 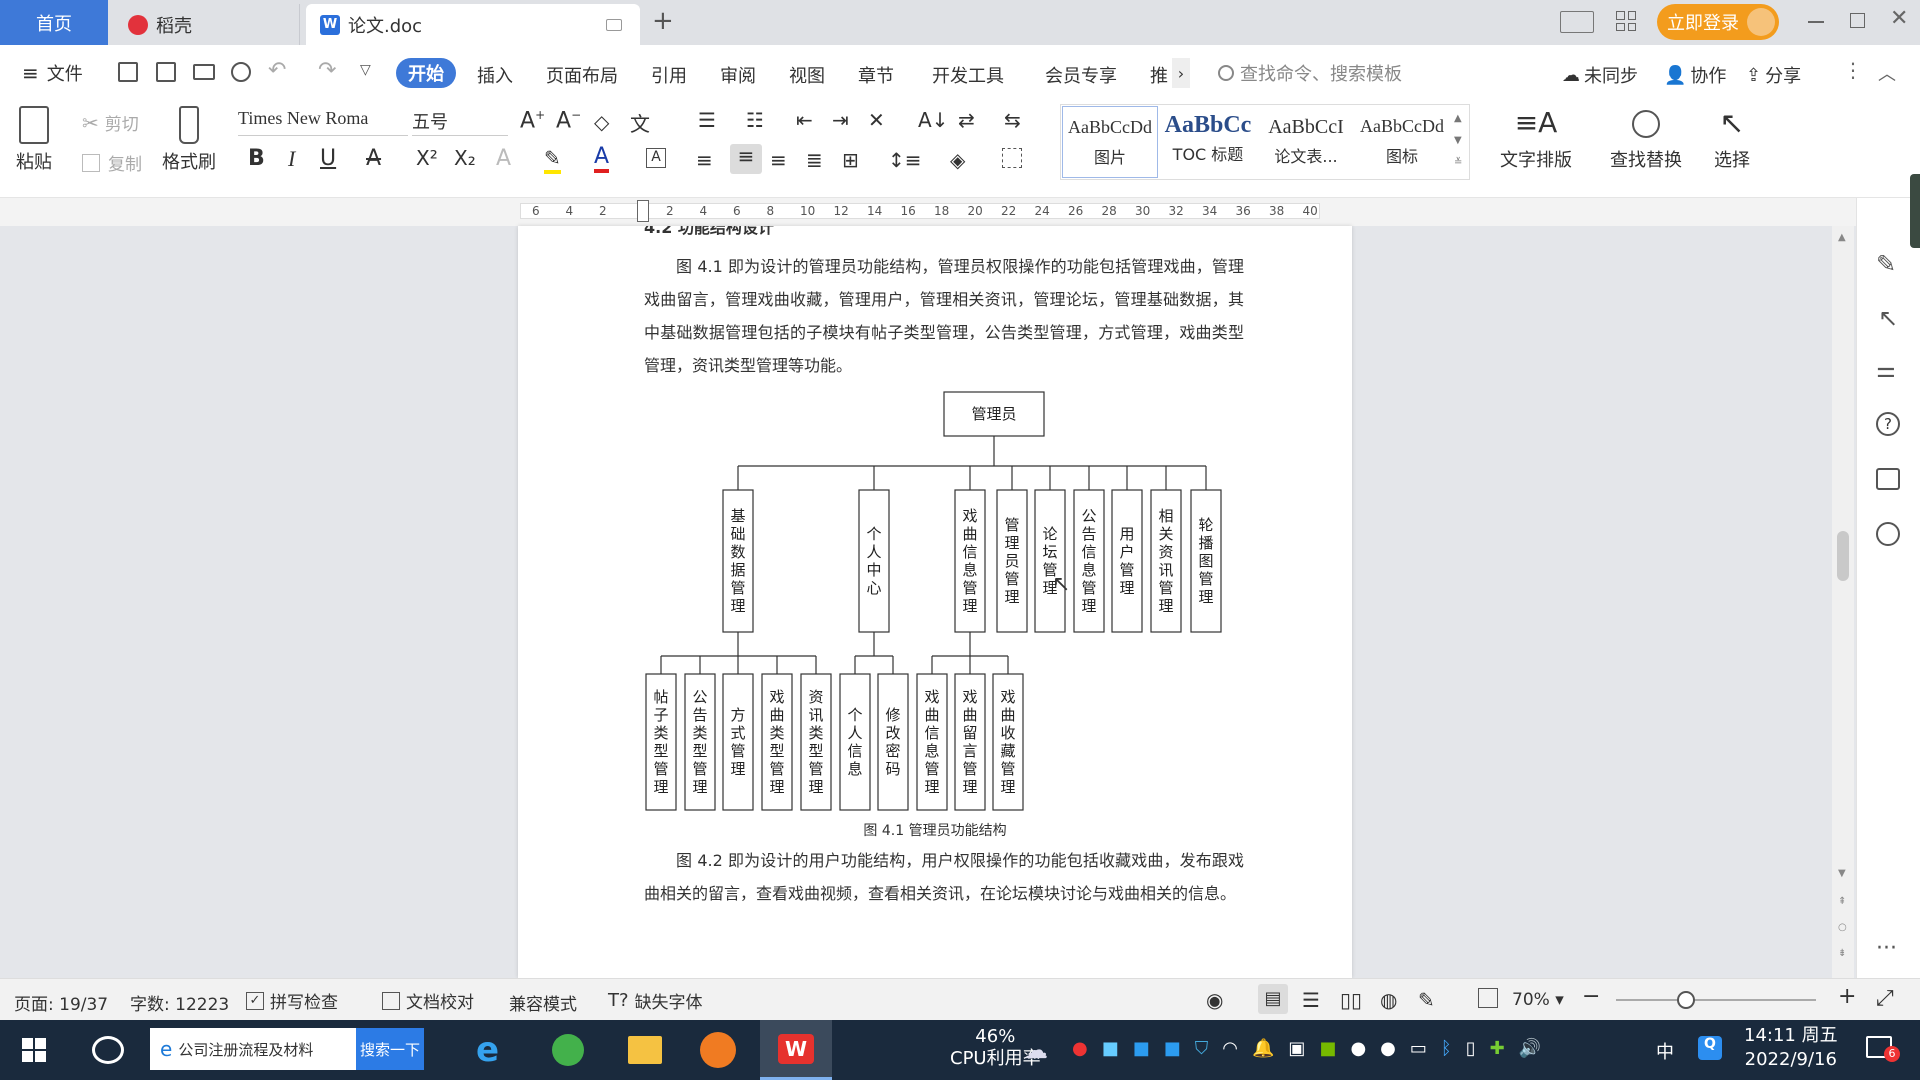 I want to click on chinese-layout-icon: ✕, so click(x=876, y=120).